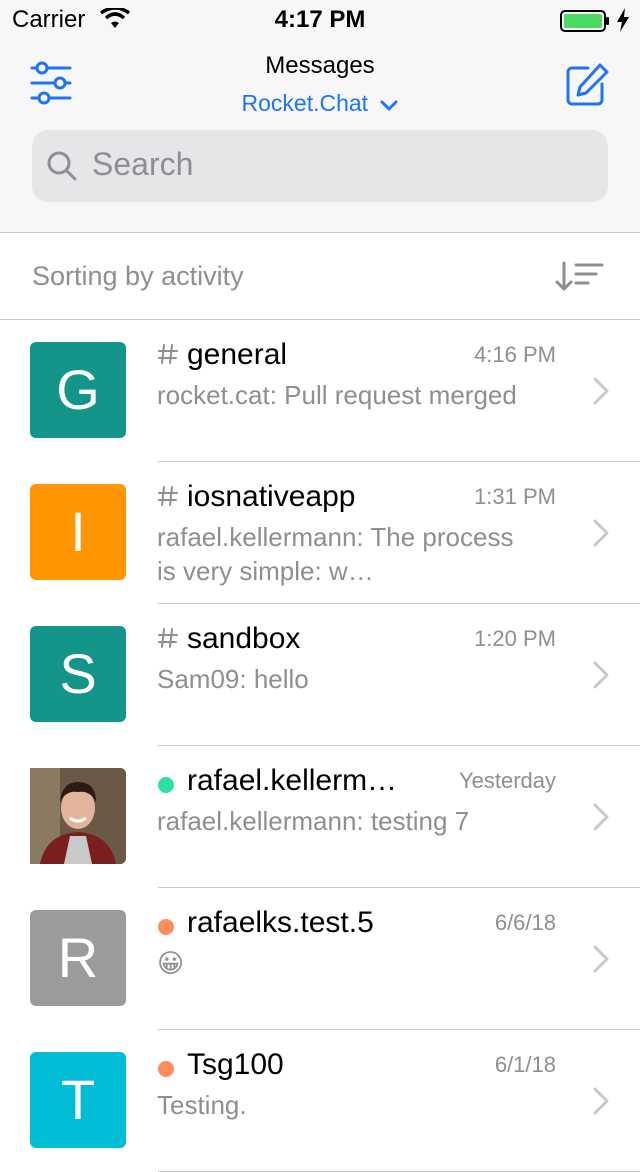 This screenshot has width=640, height=1172. I want to click on avatar: T, so click(78, 1100).